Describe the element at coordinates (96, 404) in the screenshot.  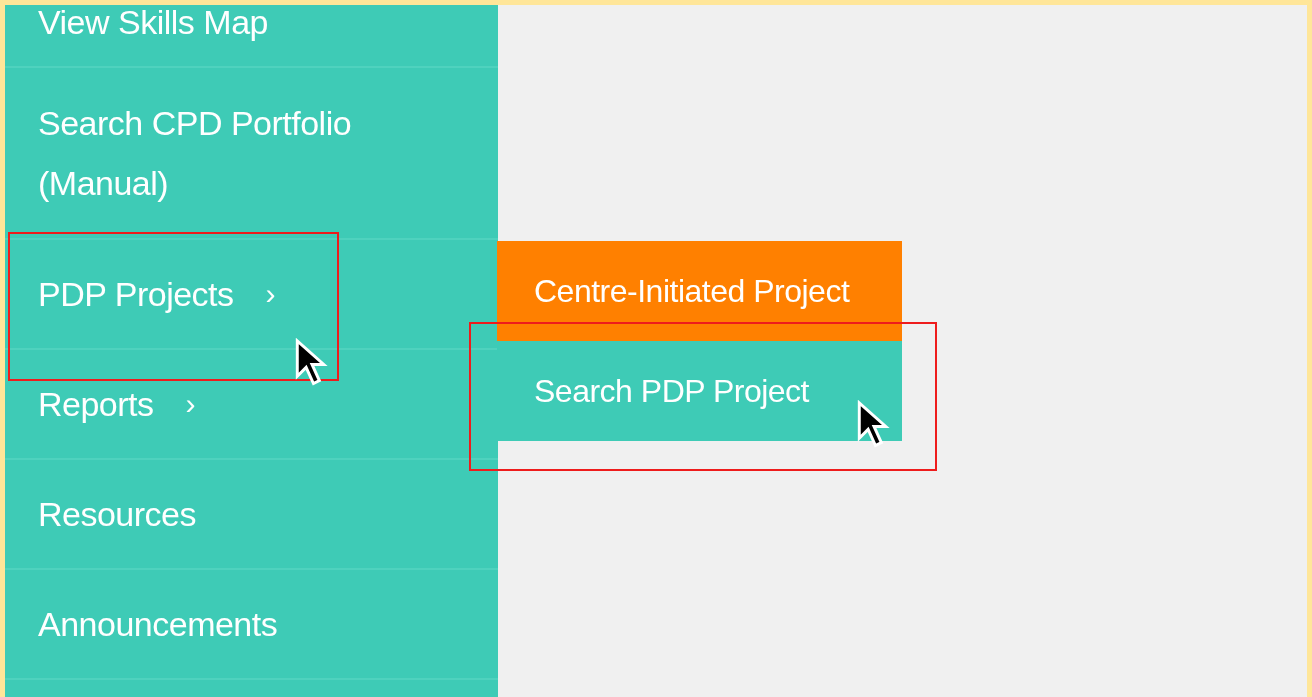
I see `sidebar-item: Reports` at that location.